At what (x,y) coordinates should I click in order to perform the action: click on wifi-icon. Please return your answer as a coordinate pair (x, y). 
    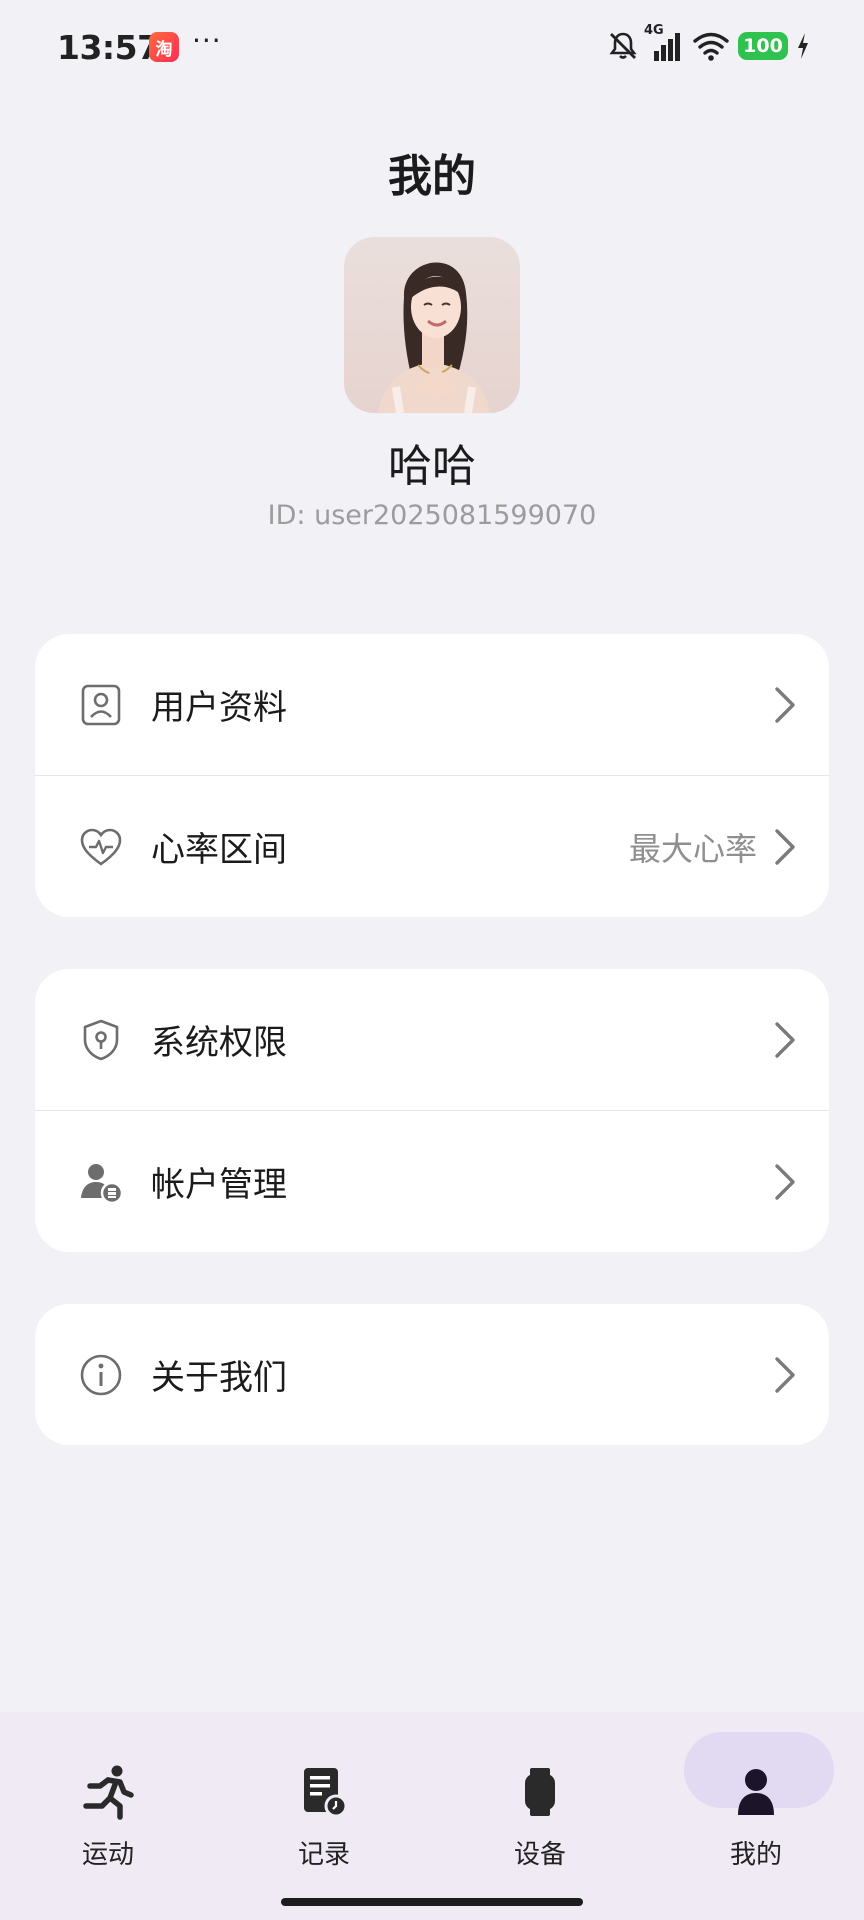
    Looking at the image, I should click on (711, 46).